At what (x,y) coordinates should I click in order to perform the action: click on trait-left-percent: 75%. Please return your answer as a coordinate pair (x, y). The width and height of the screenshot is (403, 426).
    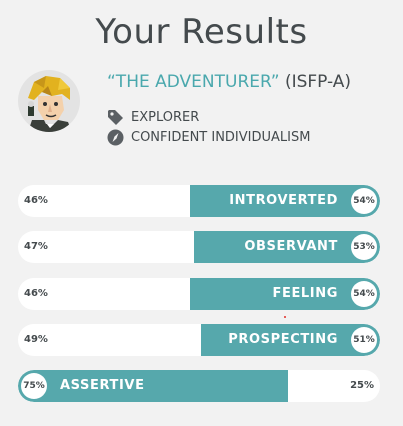
    Looking at the image, I should click on (34, 386).